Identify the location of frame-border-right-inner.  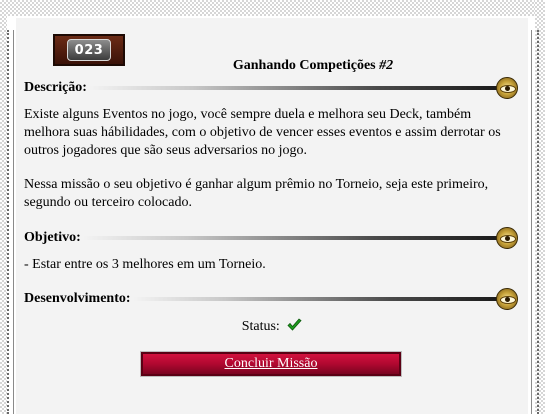
(531, 222).